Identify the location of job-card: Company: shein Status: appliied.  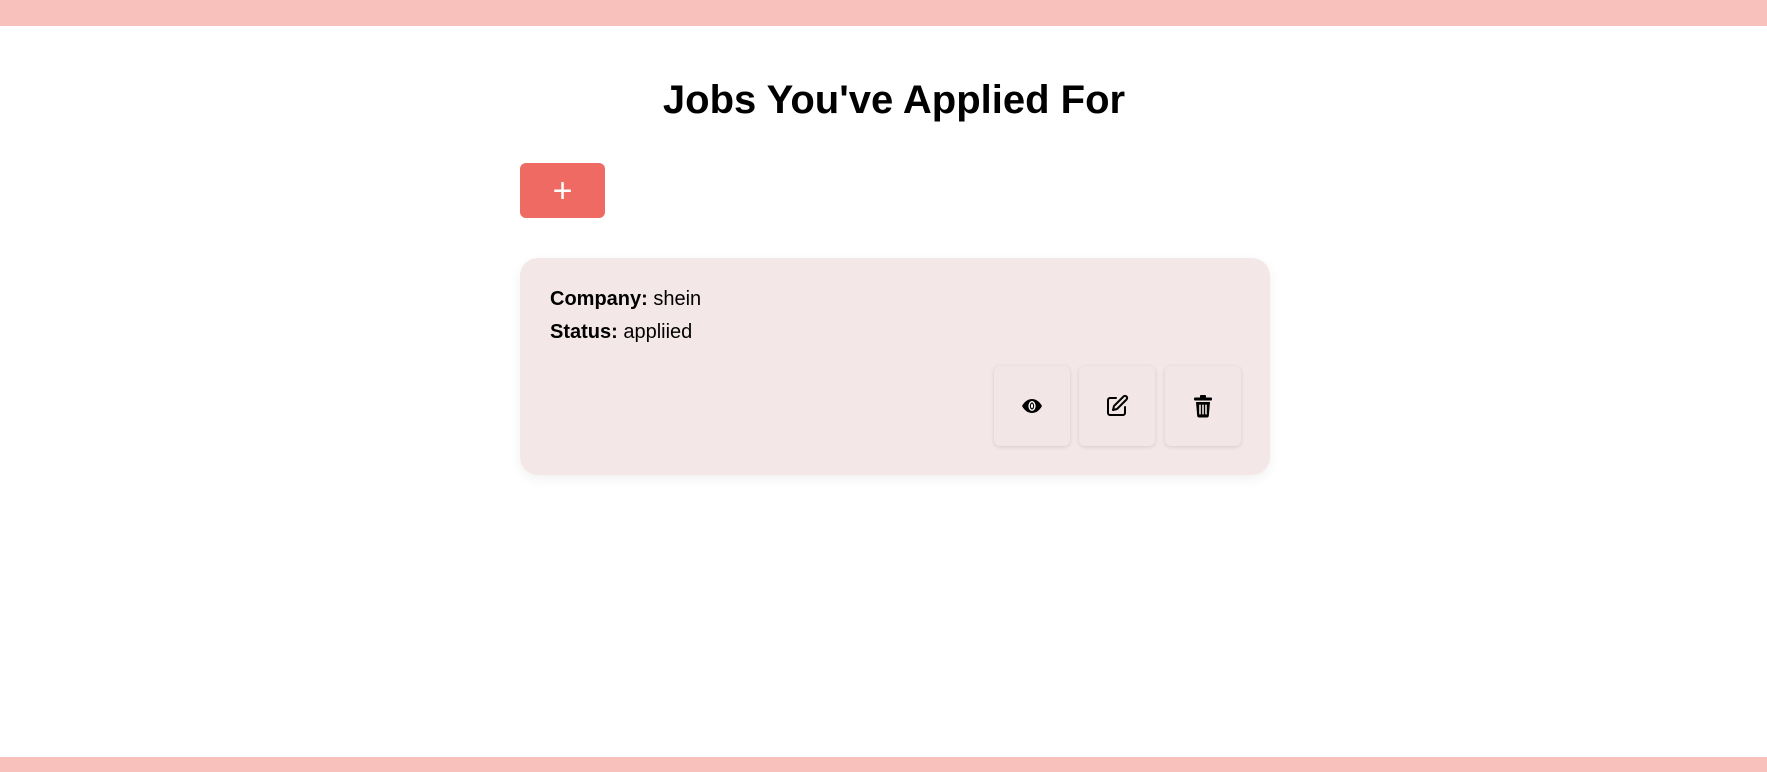
(895, 366).